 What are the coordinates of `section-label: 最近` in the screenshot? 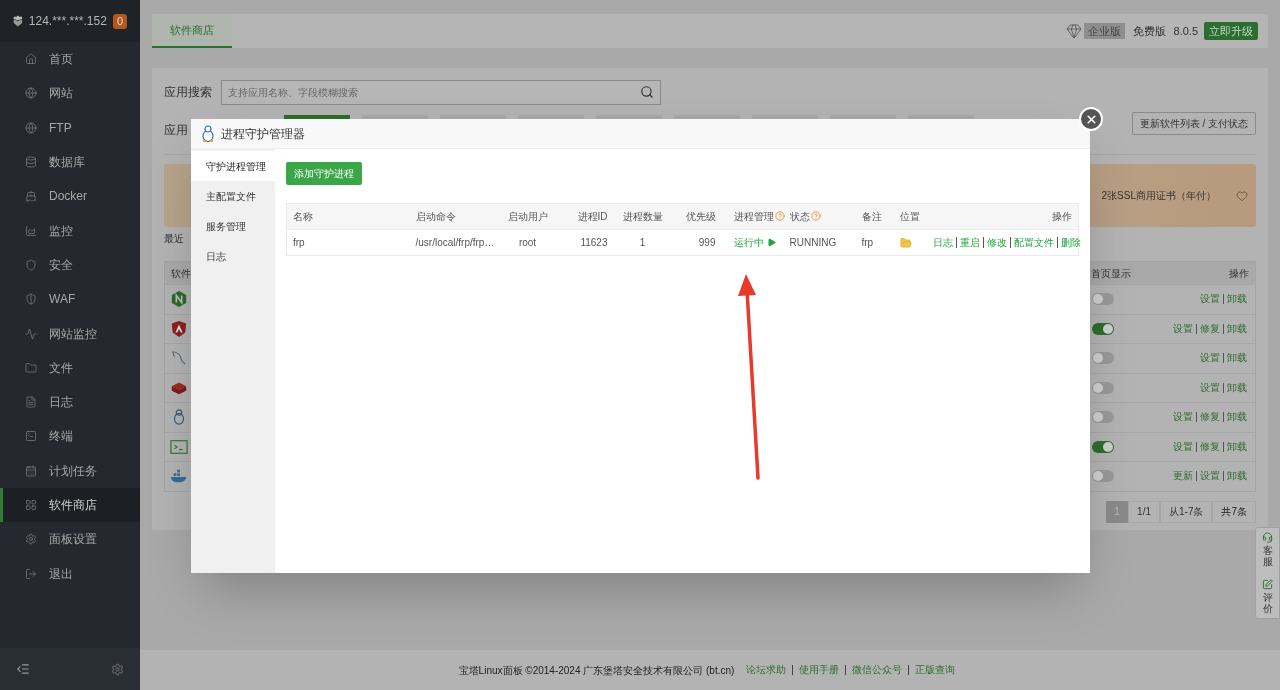 It's located at (174, 238).